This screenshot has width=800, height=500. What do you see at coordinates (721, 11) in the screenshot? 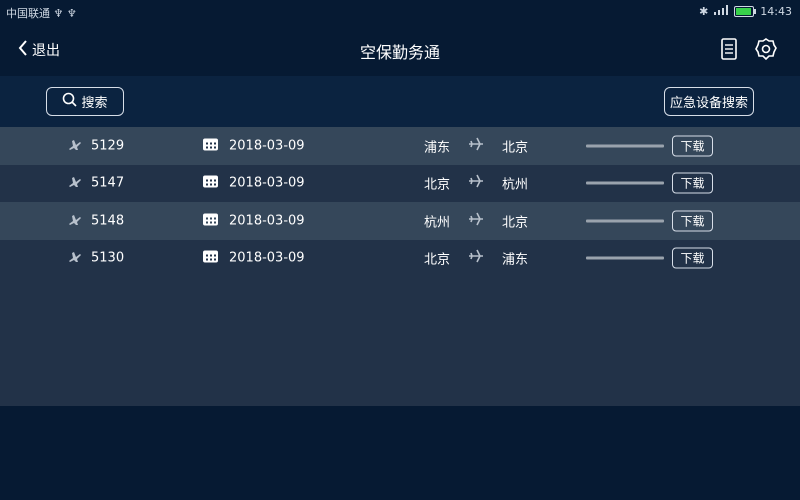
I see `signal-icon` at bounding box center [721, 11].